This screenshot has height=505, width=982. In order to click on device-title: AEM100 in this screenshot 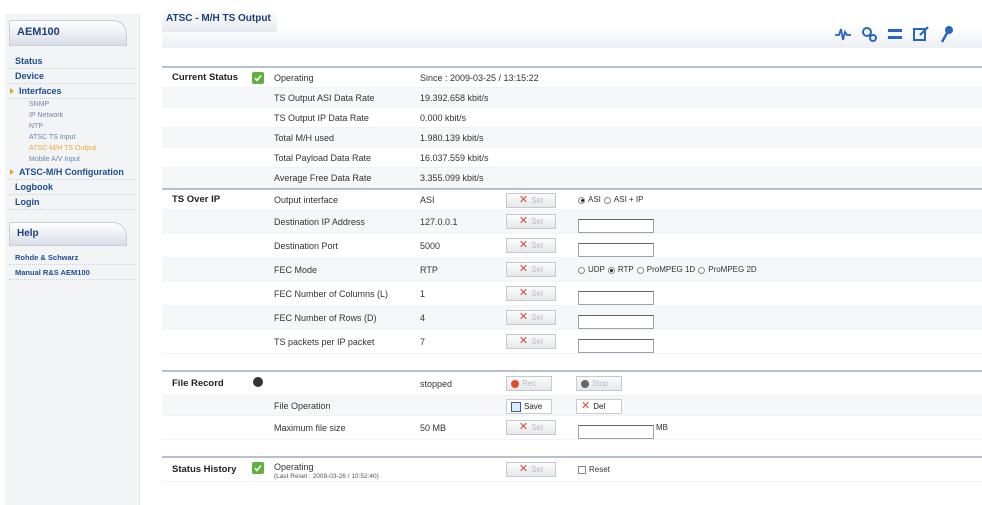, I will do `click(38, 32)`.